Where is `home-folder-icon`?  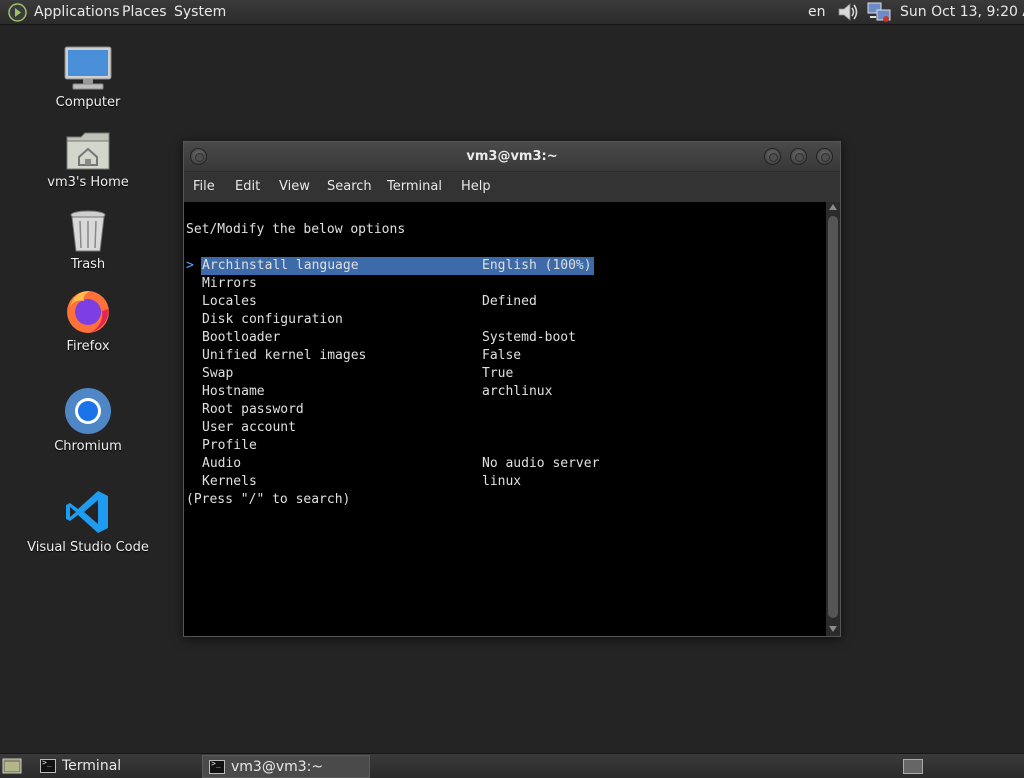 home-folder-icon is located at coordinates (88, 151).